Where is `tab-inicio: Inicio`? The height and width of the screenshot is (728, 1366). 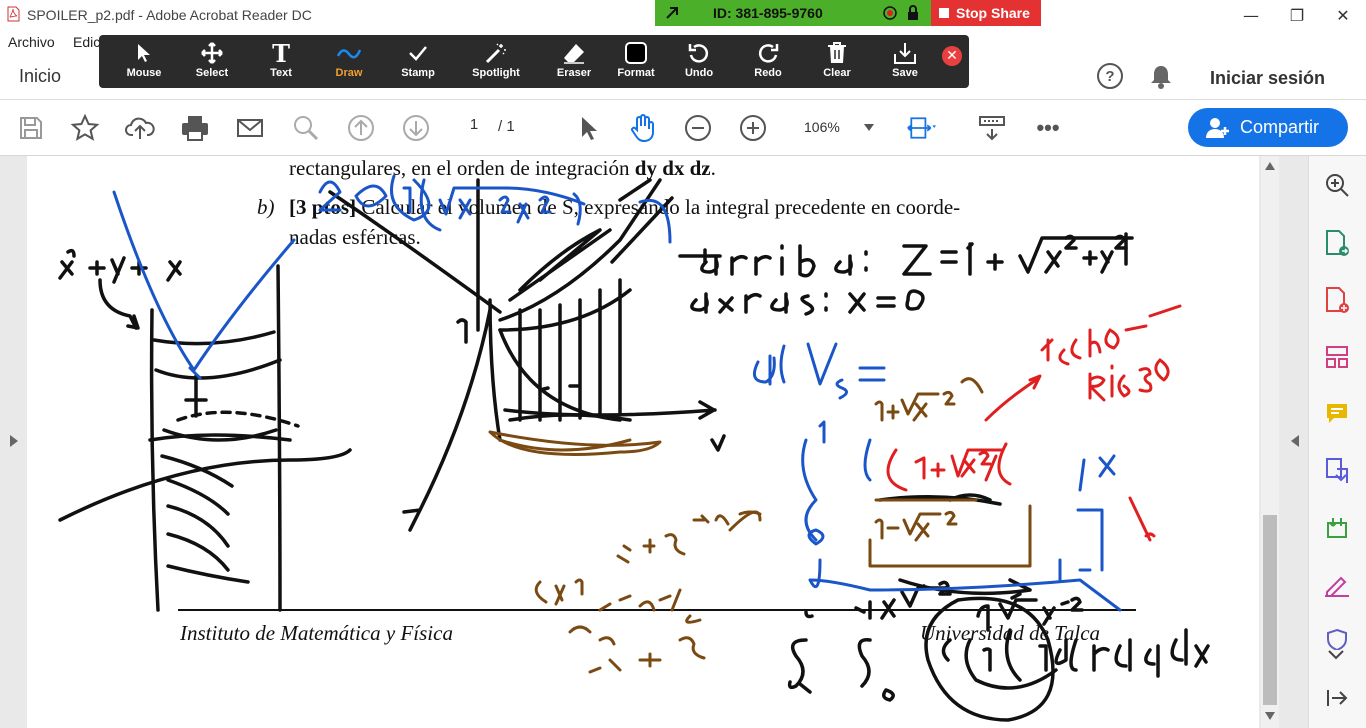
tab-inicio: Inicio is located at coordinates (40, 76).